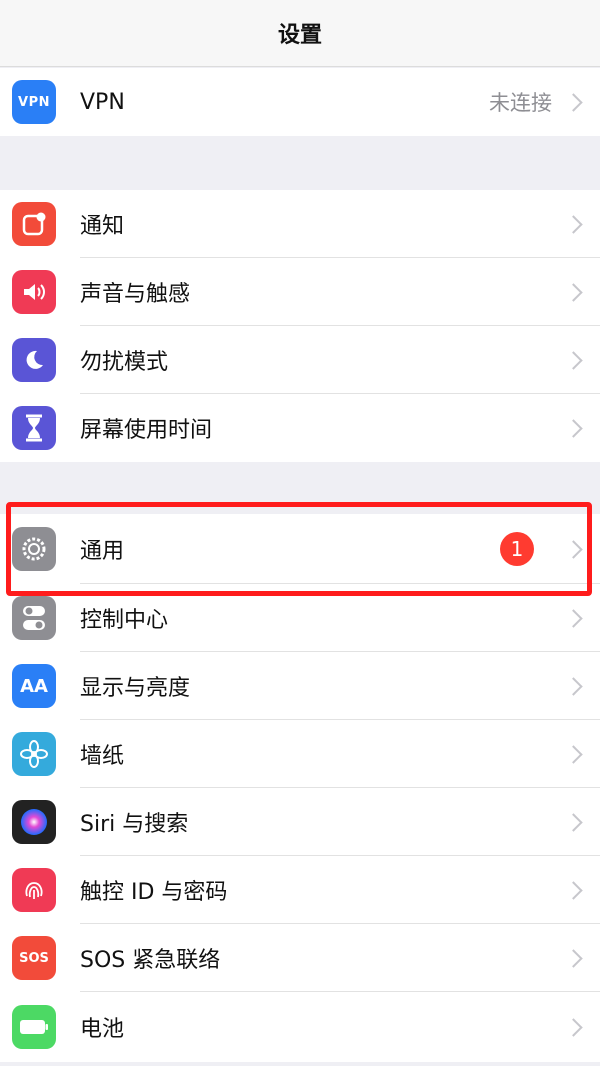 This screenshot has width=600, height=1066. I want to click on display-icon: AA, so click(34, 686).